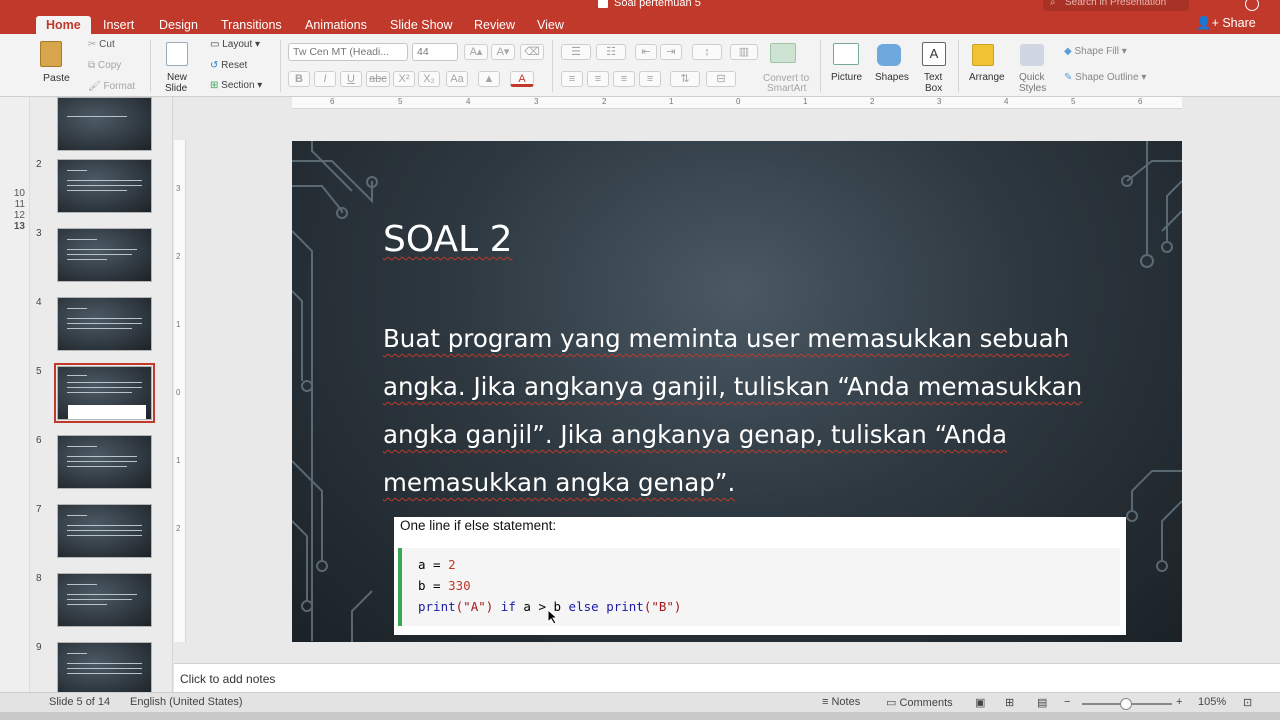 Image resolution: width=1280 pixels, height=720 pixels. What do you see at coordinates (429, 79) in the screenshot?
I see `subscript-button: X₂` at bounding box center [429, 79].